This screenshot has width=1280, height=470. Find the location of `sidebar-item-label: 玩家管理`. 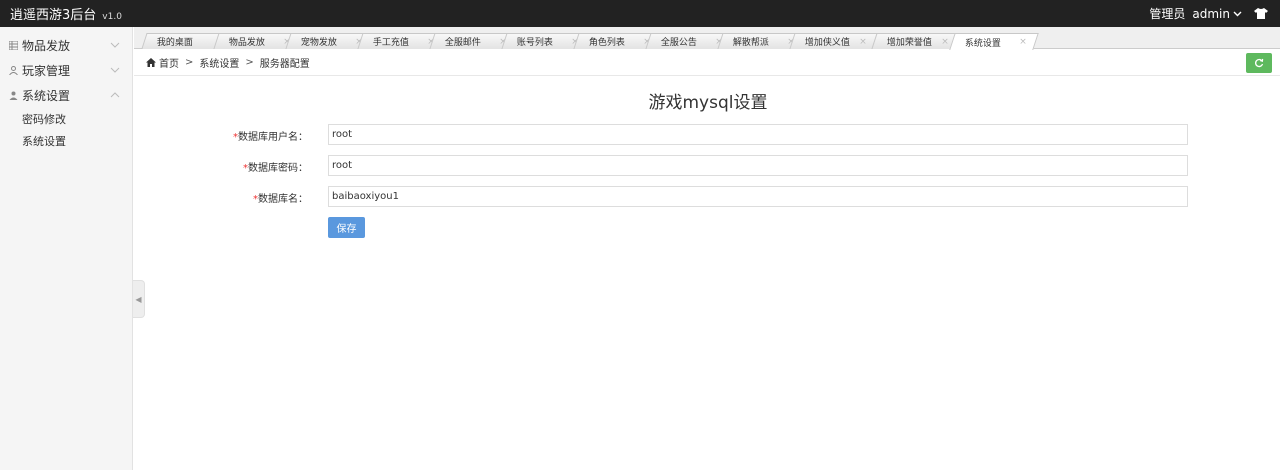

sidebar-item-label: 玩家管理 is located at coordinates (46, 71).